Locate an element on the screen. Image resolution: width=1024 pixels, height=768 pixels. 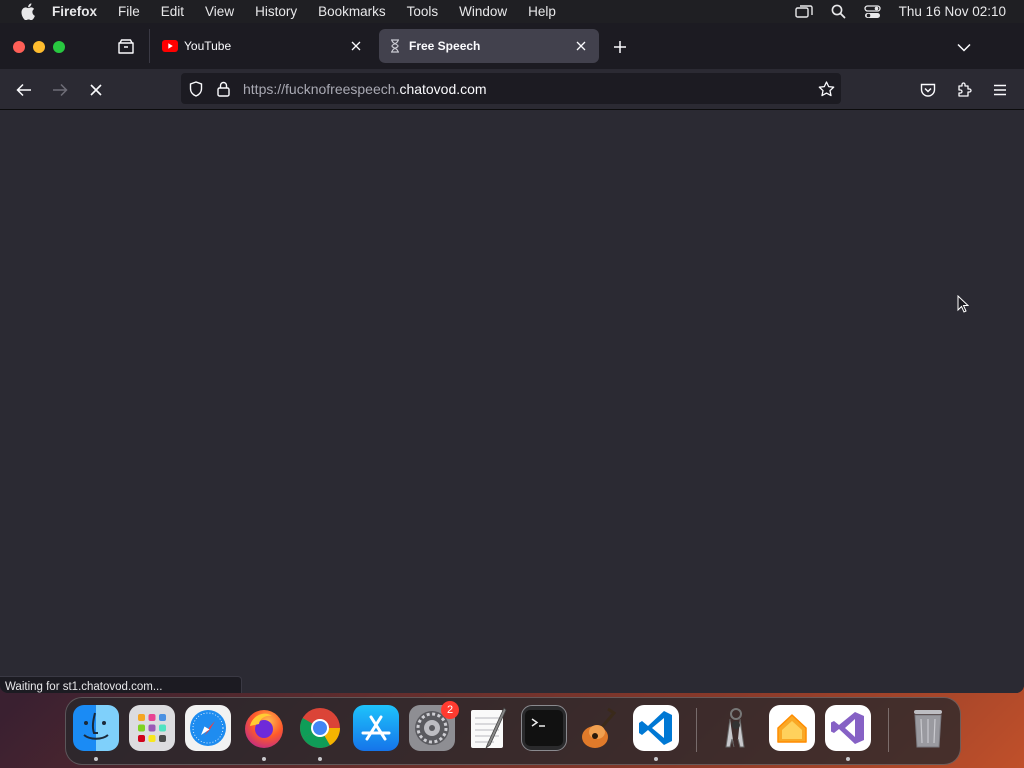
navigation-toolbar: https://fucknofreespeech.chatovod.com is located at coordinates (512, 89).